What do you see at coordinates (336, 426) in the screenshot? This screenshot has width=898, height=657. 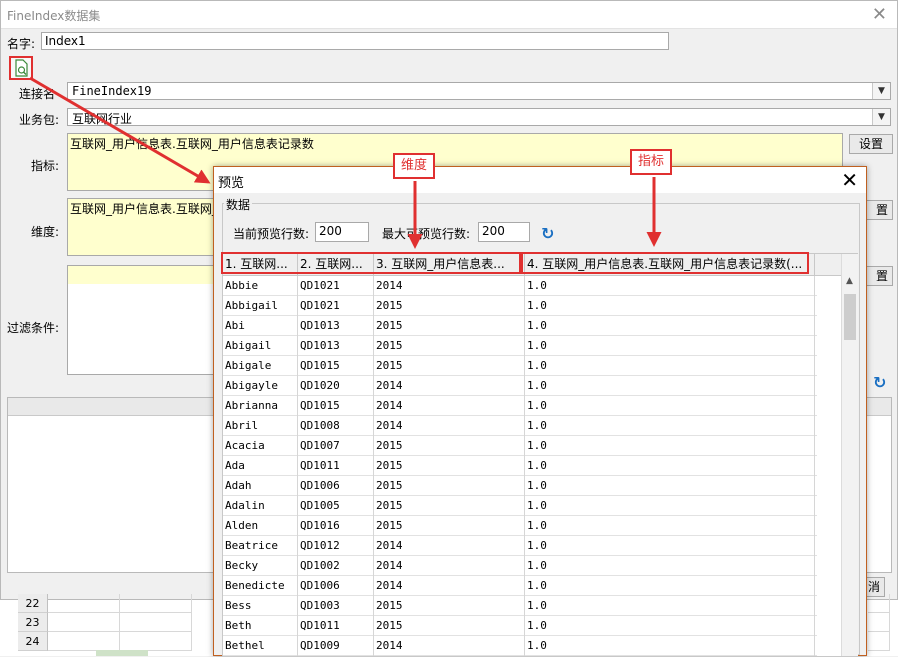 I see `table-cell: QD1008` at bounding box center [336, 426].